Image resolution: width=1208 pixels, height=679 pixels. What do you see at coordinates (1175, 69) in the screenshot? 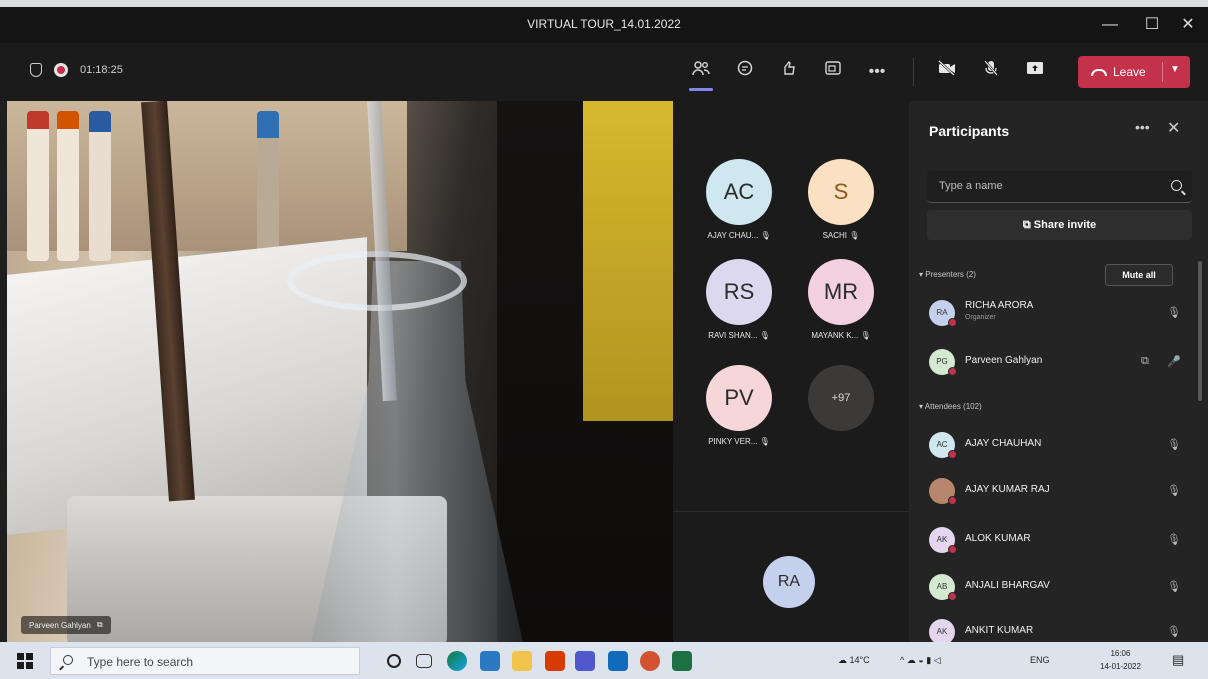
I see `chevron-down-icon: ▼` at bounding box center [1175, 69].